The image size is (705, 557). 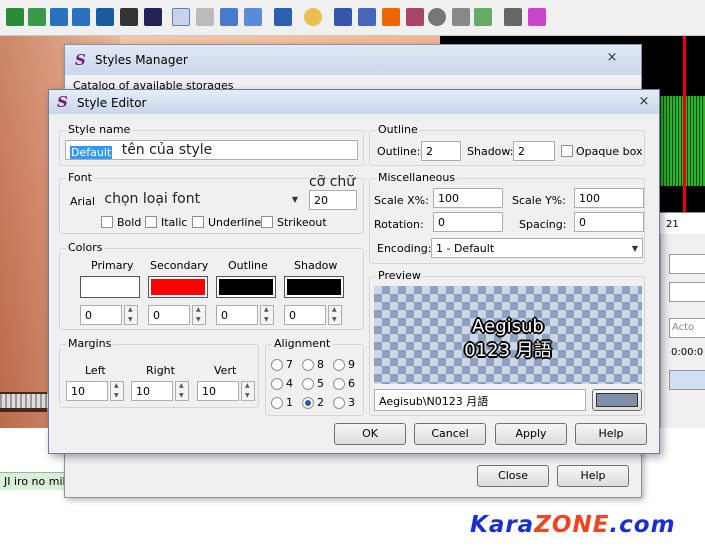 I want to click on align-4-radio, so click(x=277, y=384).